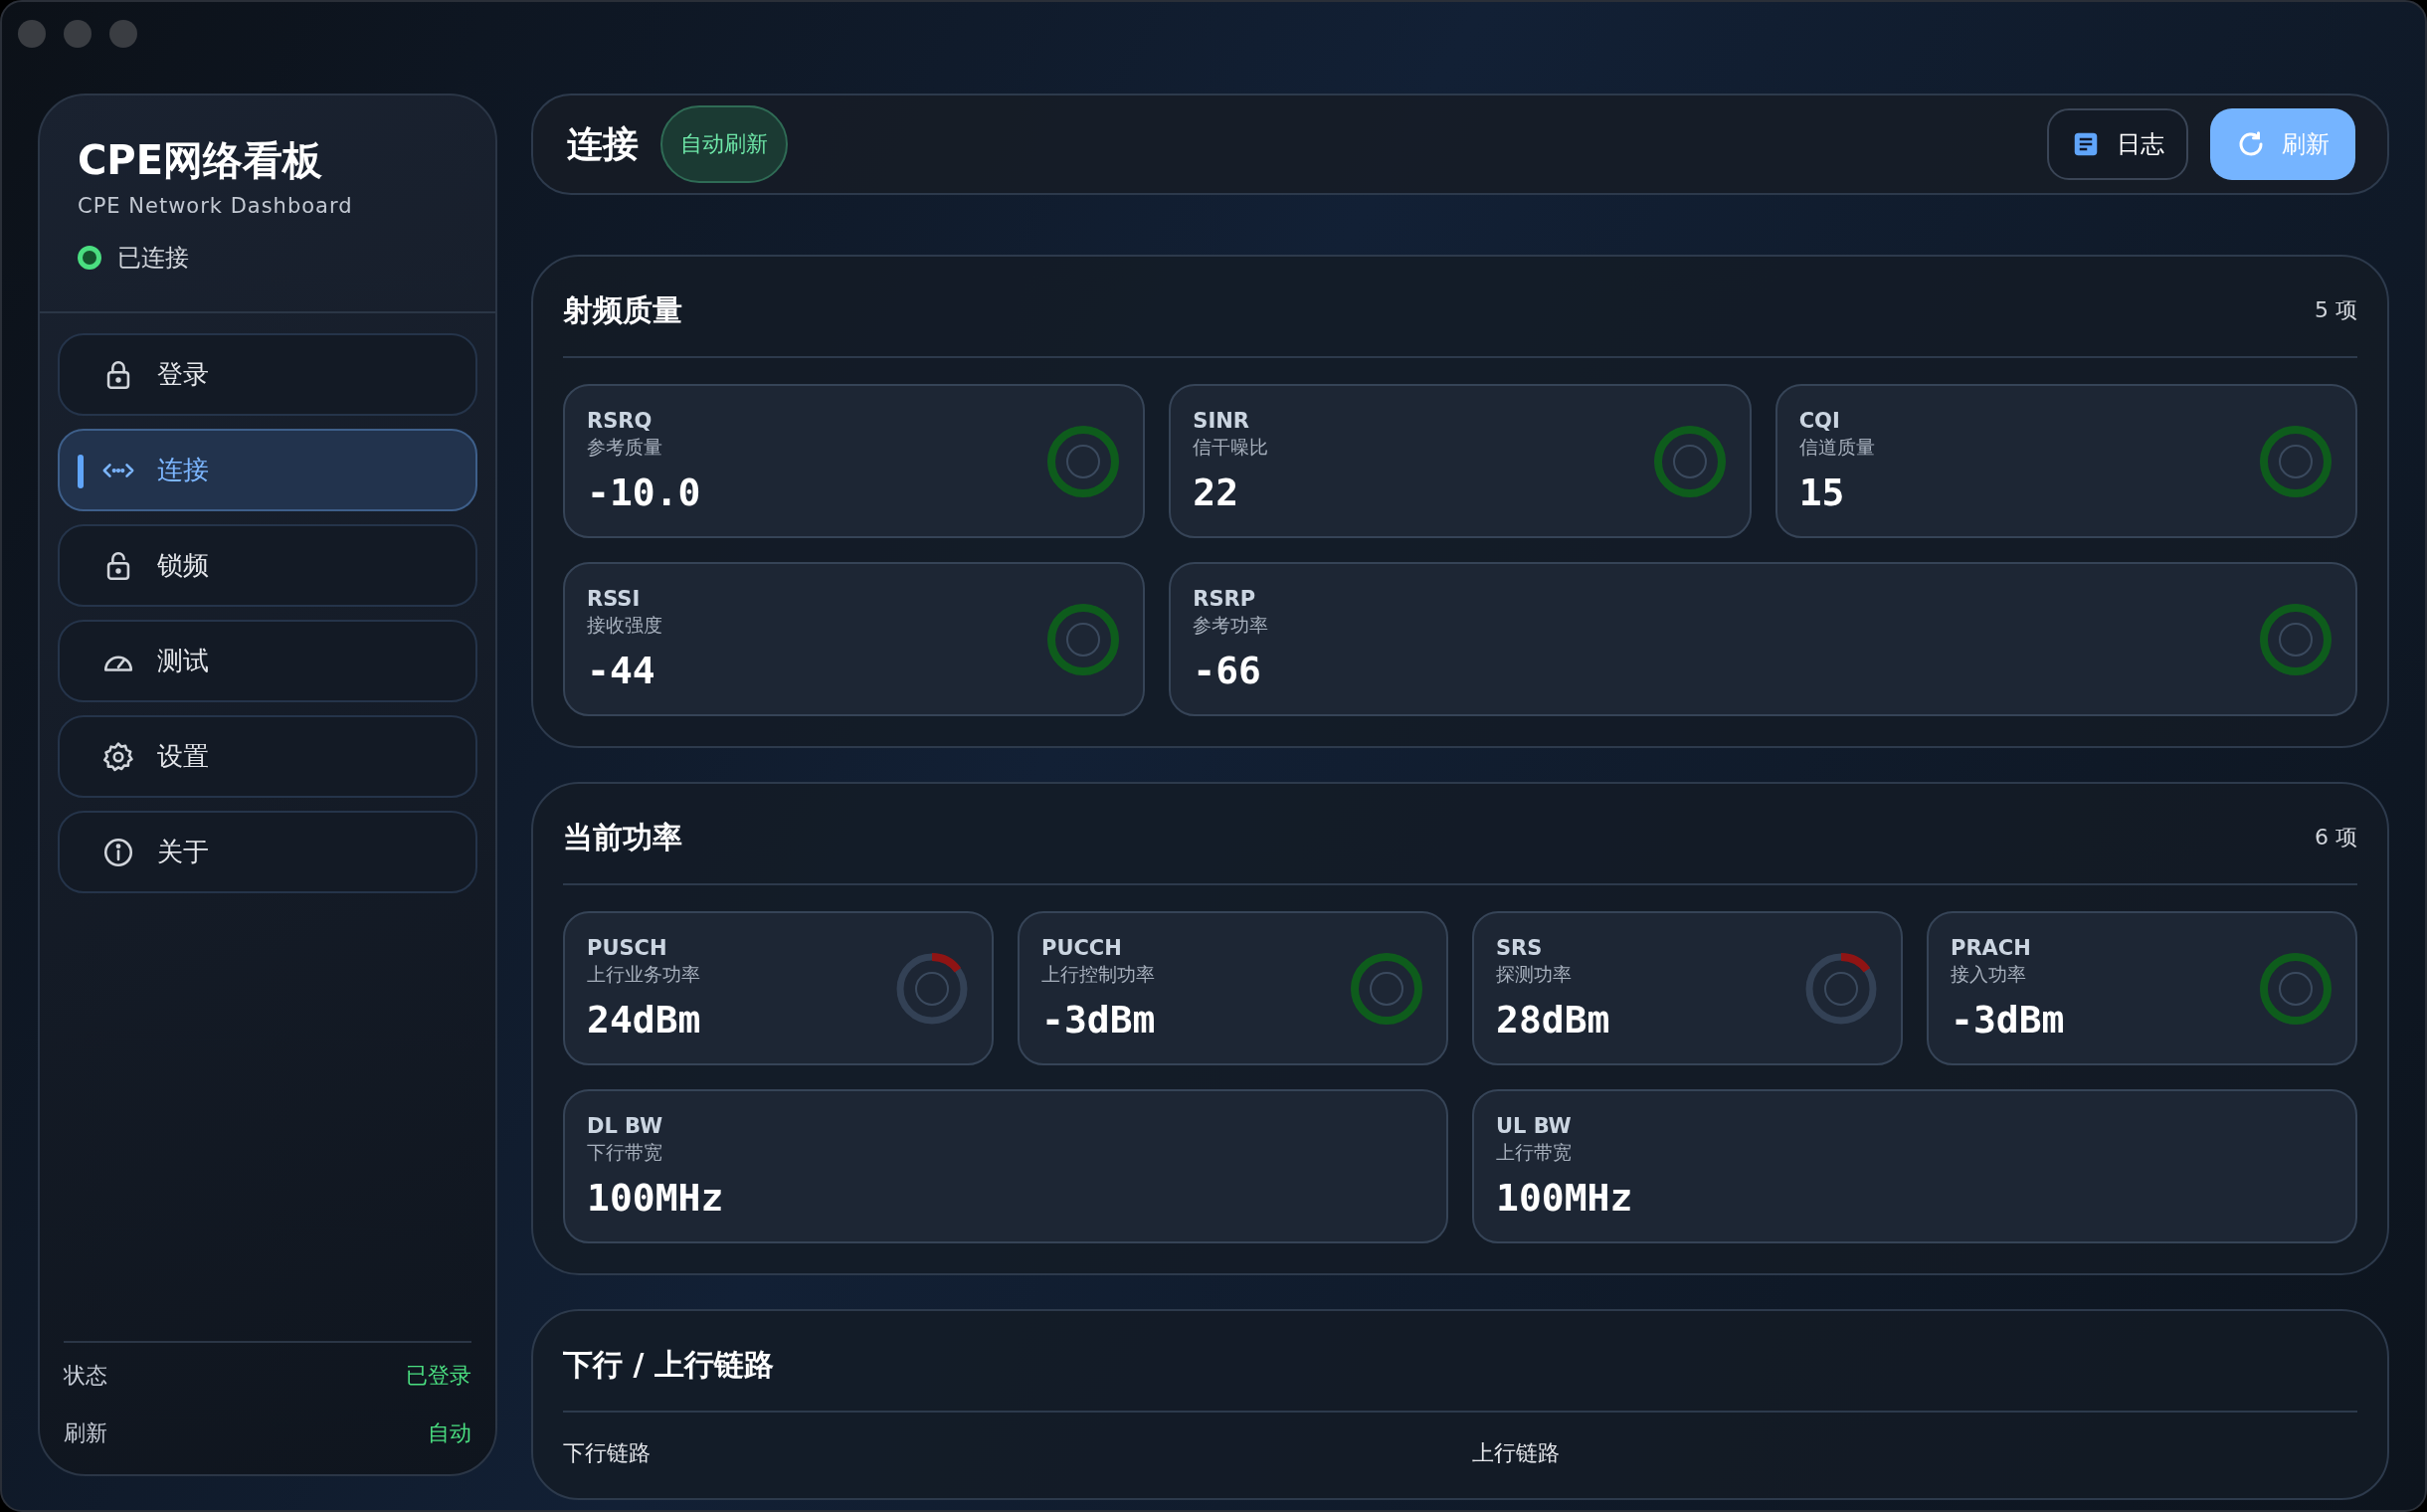  What do you see at coordinates (200, 160) in the screenshot?
I see `app-title: CPE网络看板` at bounding box center [200, 160].